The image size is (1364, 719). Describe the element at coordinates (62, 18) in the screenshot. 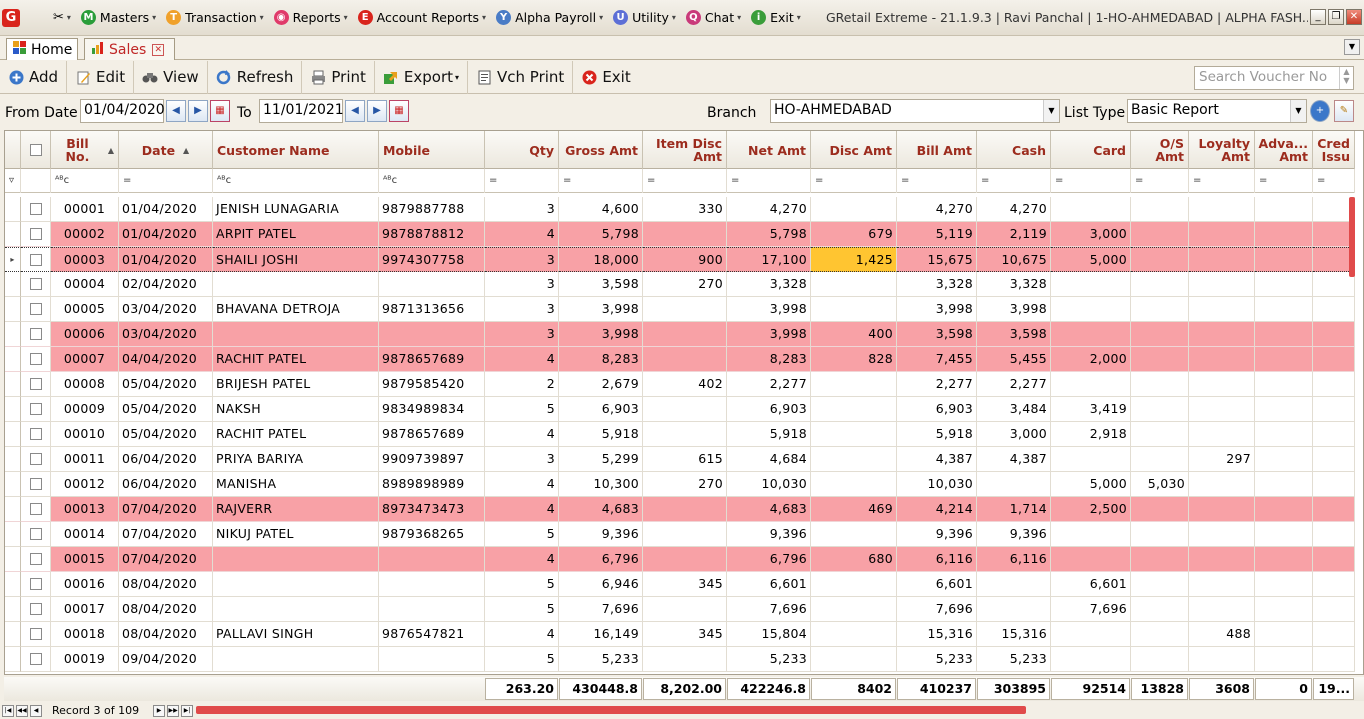

I see `customize-menu: ✂ ▾` at that location.